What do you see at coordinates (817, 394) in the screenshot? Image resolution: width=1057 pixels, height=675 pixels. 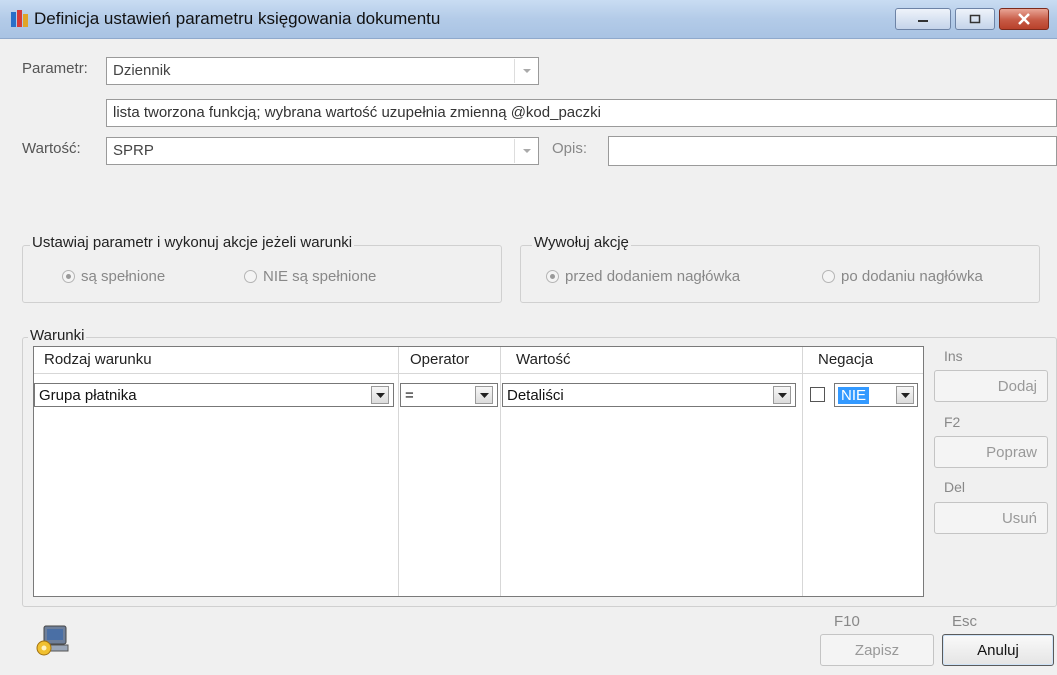 I see `negacja-checkbox` at bounding box center [817, 394].